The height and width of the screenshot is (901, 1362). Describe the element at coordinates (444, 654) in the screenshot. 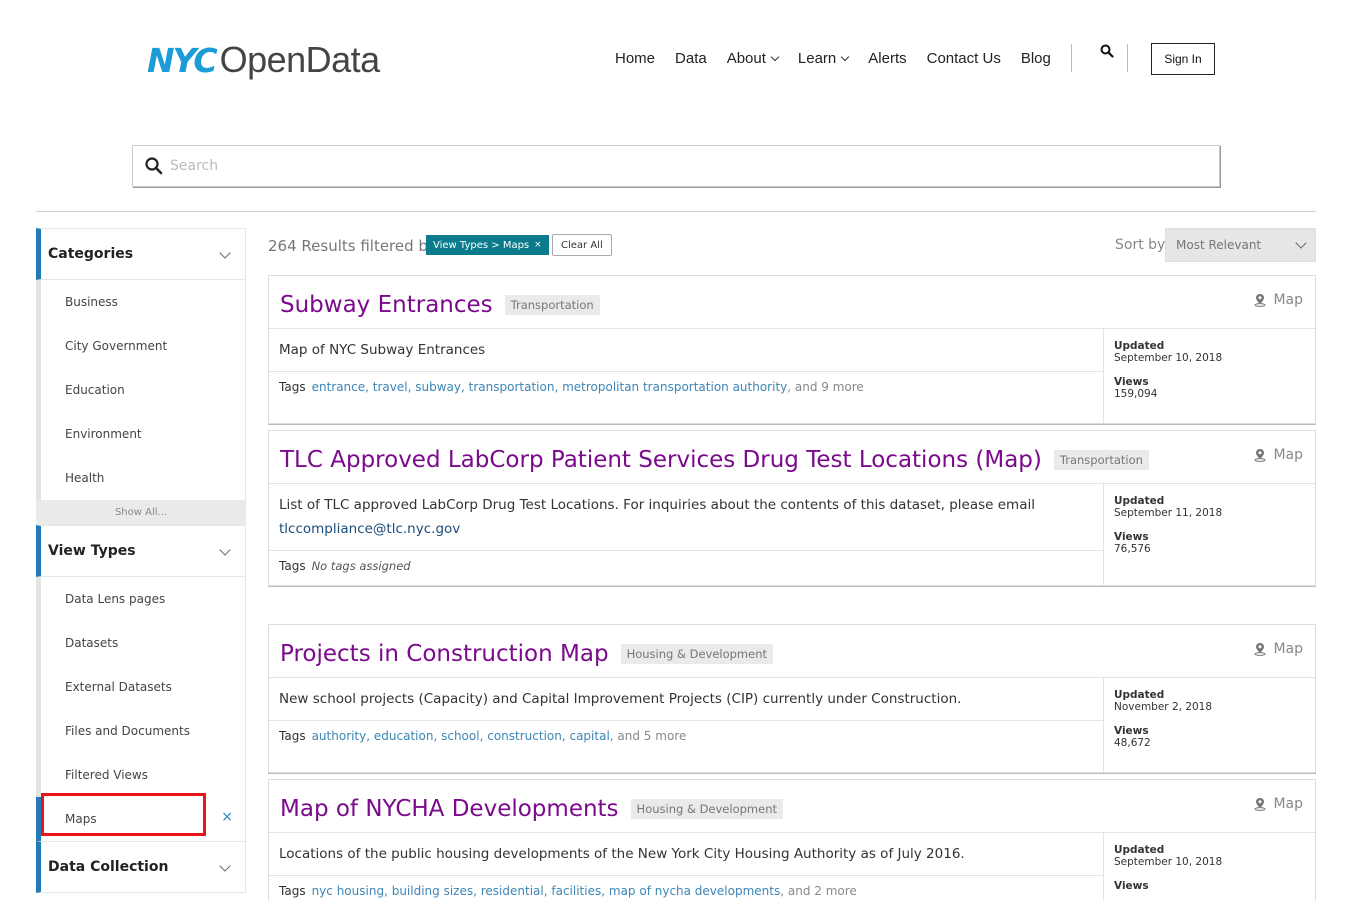

I see `result-title-link: Projects in Construction Map` at that location.